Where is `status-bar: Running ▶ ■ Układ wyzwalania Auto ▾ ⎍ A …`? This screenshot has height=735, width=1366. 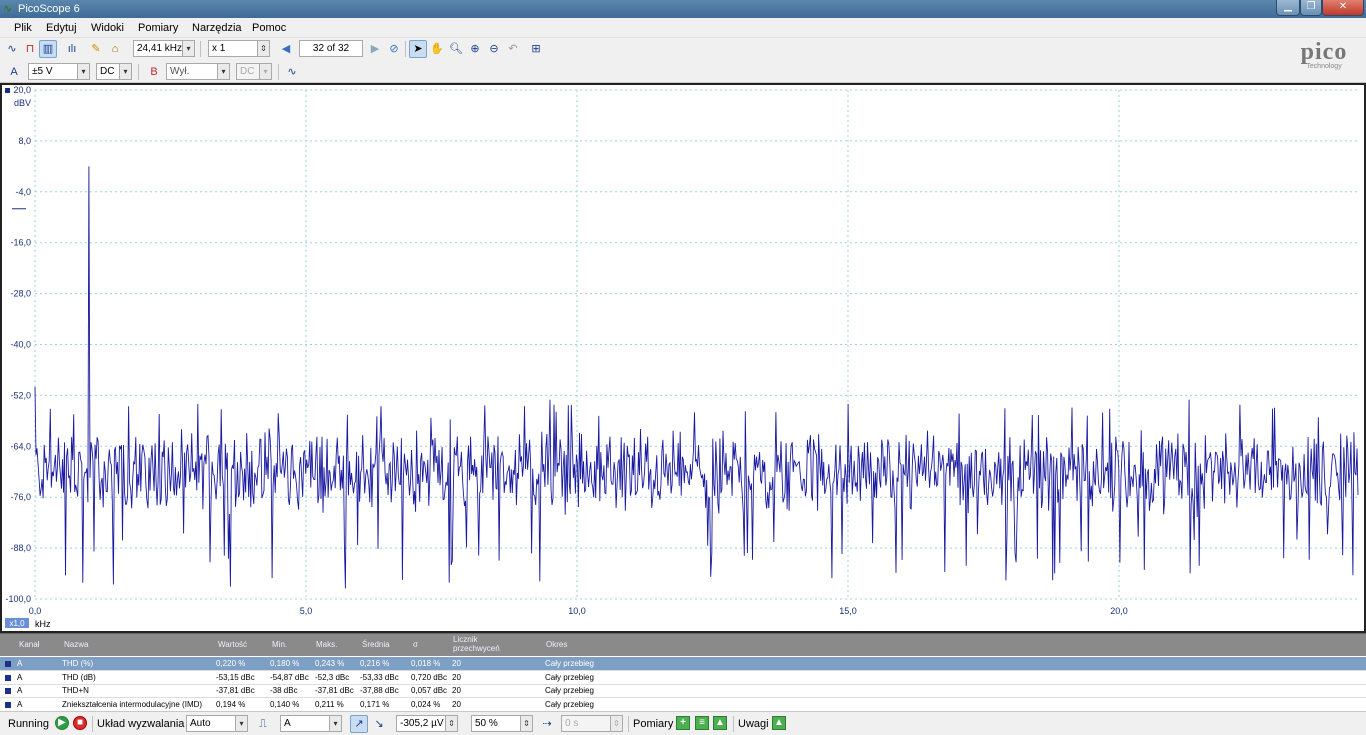 status-bar: Running ▶ ■ Układ wyzwalania Auto ▾ ⎍ A … is located at coordinates (683, 723).